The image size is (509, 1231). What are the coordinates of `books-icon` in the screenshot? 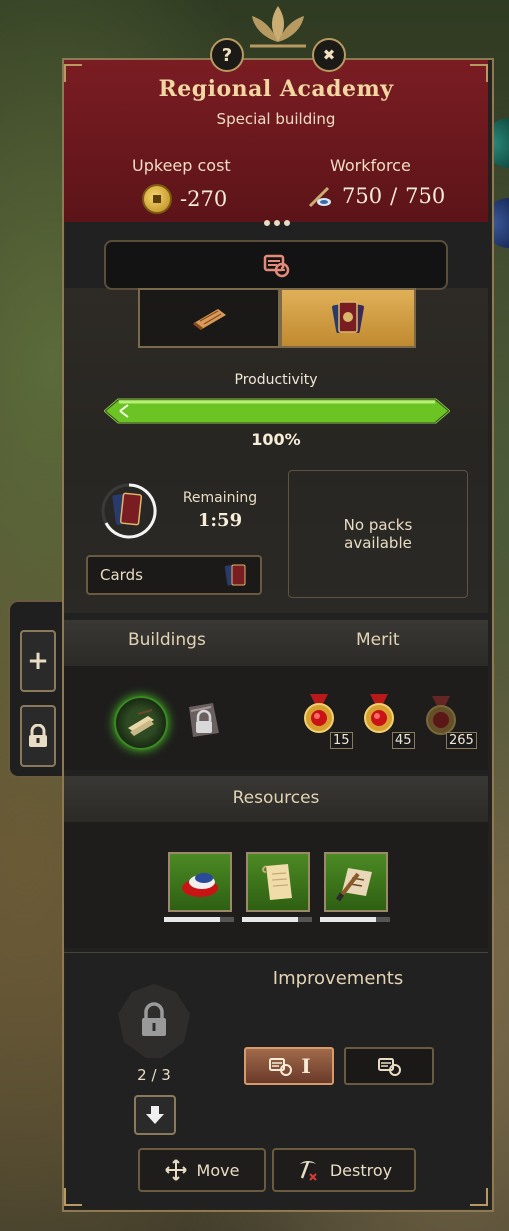 It's located at (141, 722).